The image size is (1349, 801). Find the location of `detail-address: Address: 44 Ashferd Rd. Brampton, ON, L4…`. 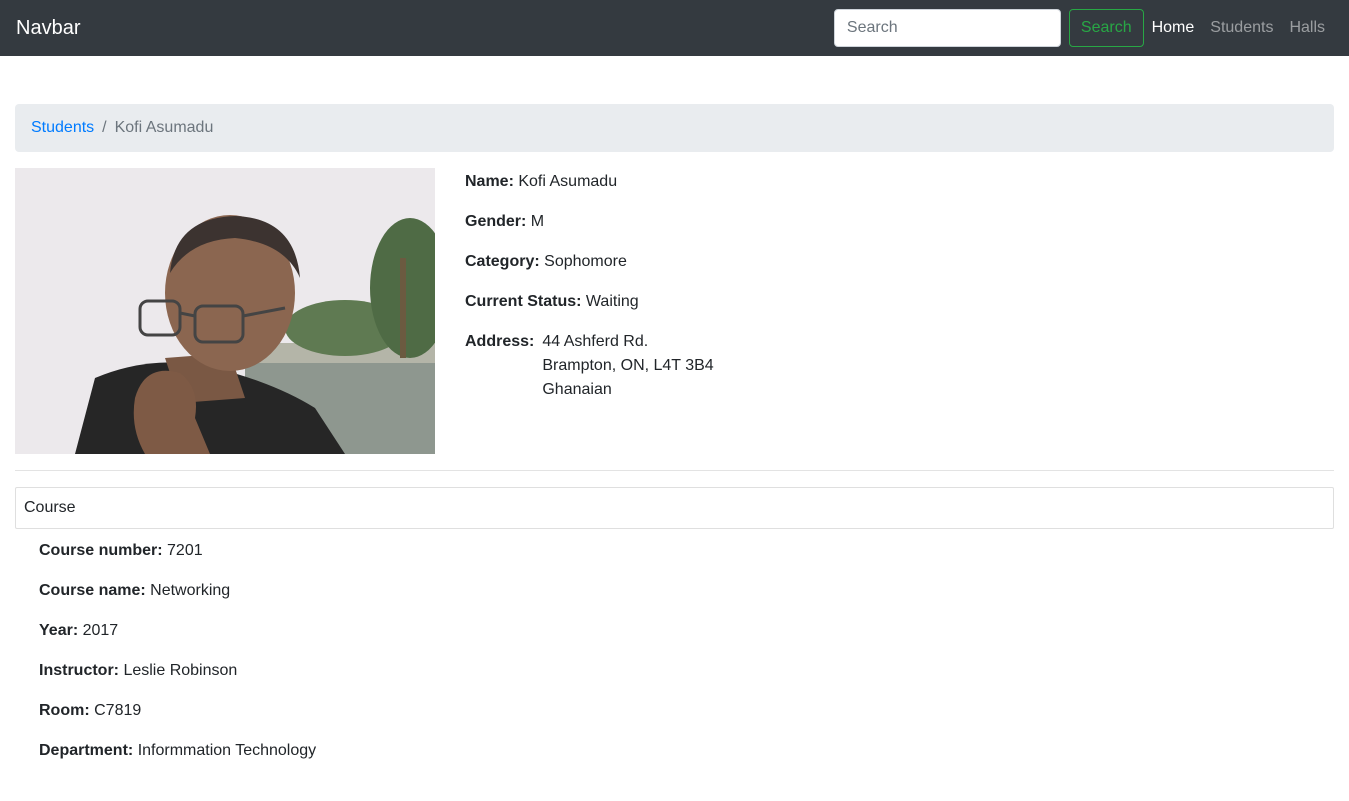

detail-address: Address: 44 Ashferd Rd. Brampton, ON, L4… is located at coordinates (589, 364).